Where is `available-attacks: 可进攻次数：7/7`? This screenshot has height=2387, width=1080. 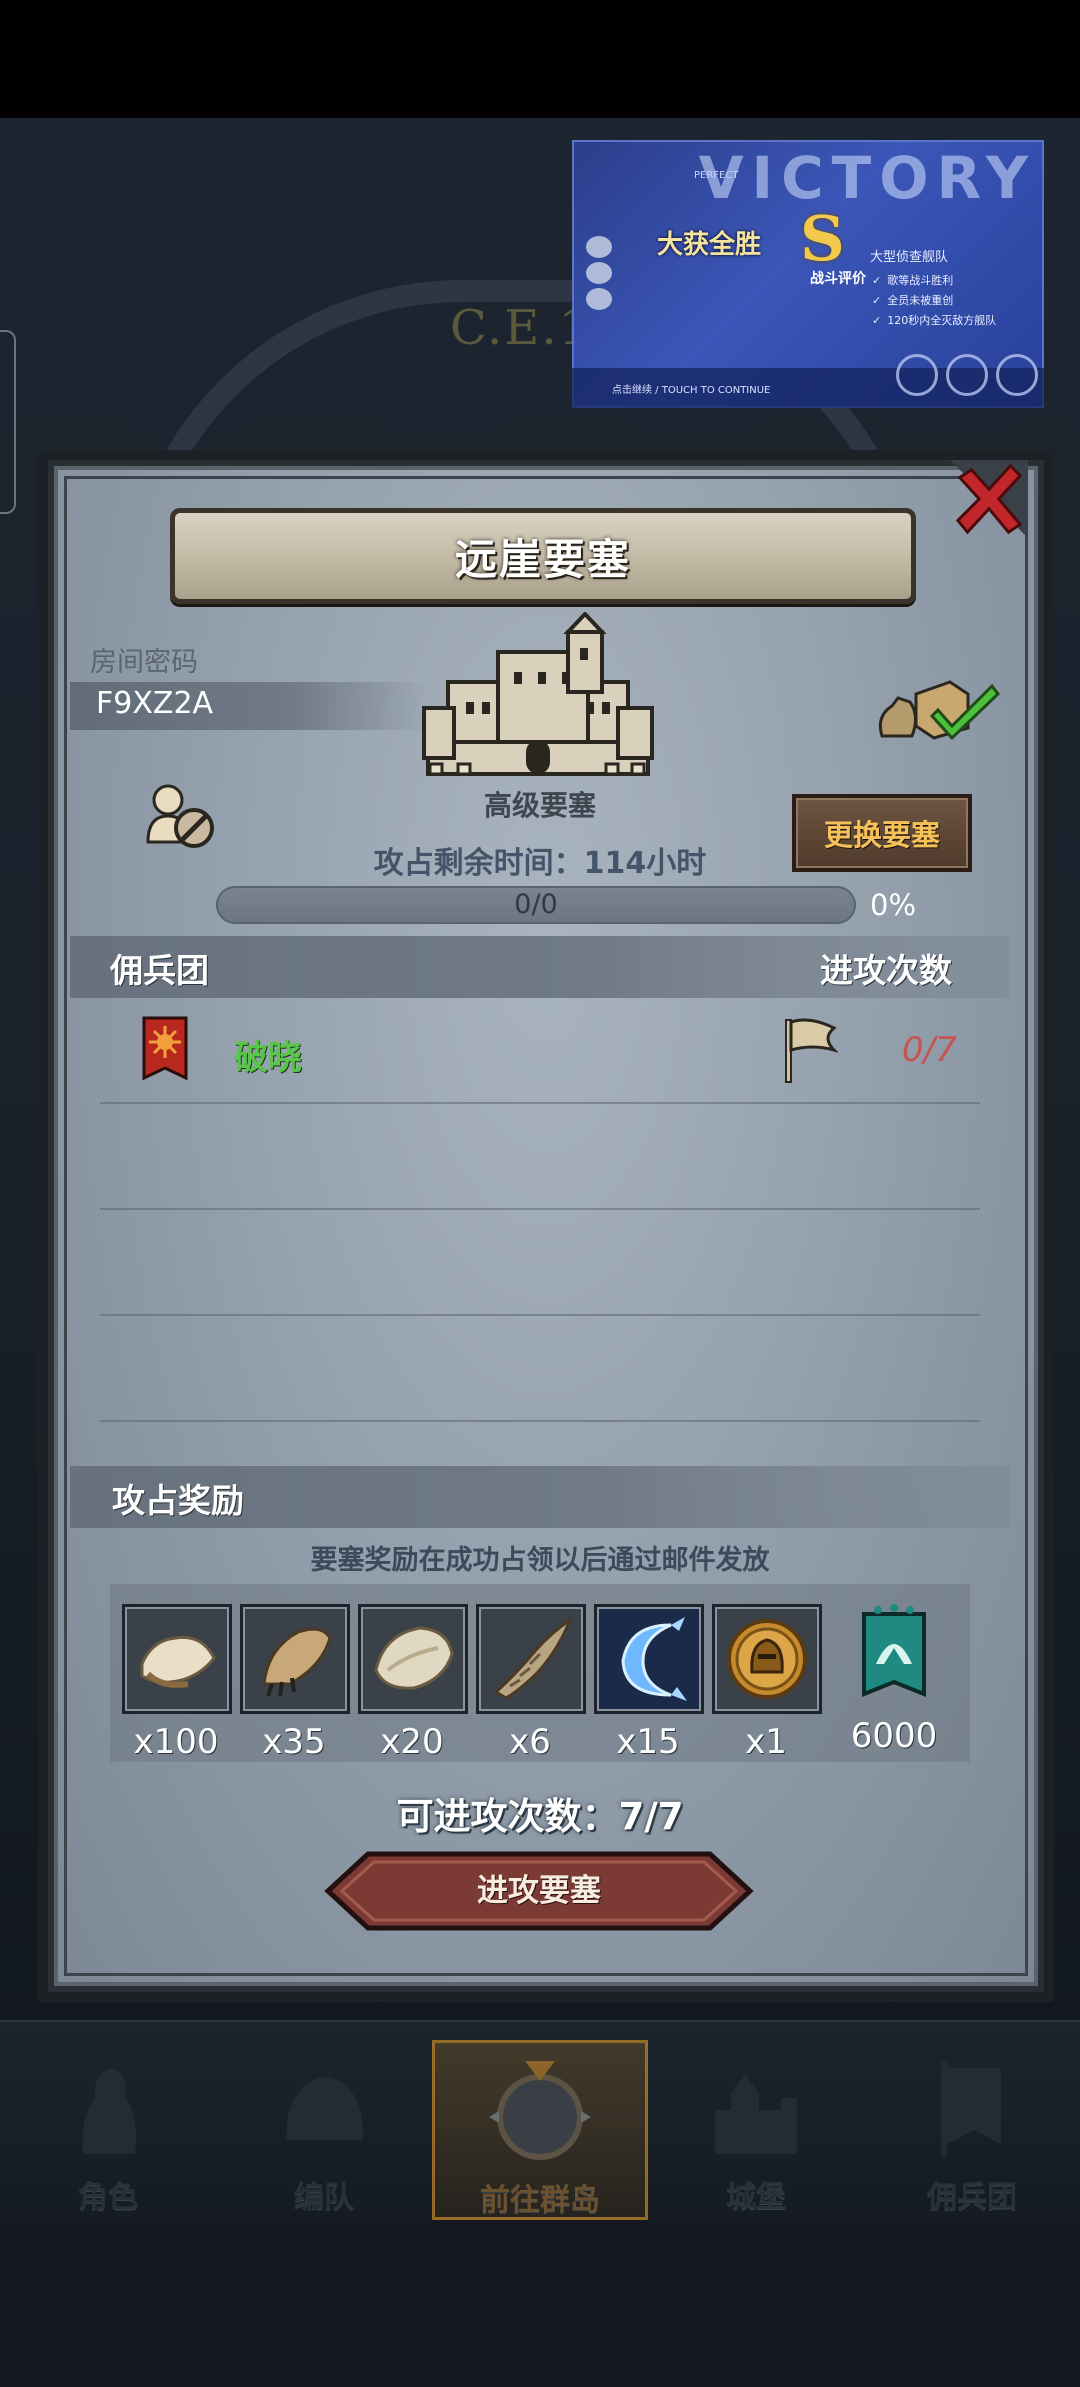
available-attacks: 可进攻次数：7/7 is located at coordinates (540, 1816).